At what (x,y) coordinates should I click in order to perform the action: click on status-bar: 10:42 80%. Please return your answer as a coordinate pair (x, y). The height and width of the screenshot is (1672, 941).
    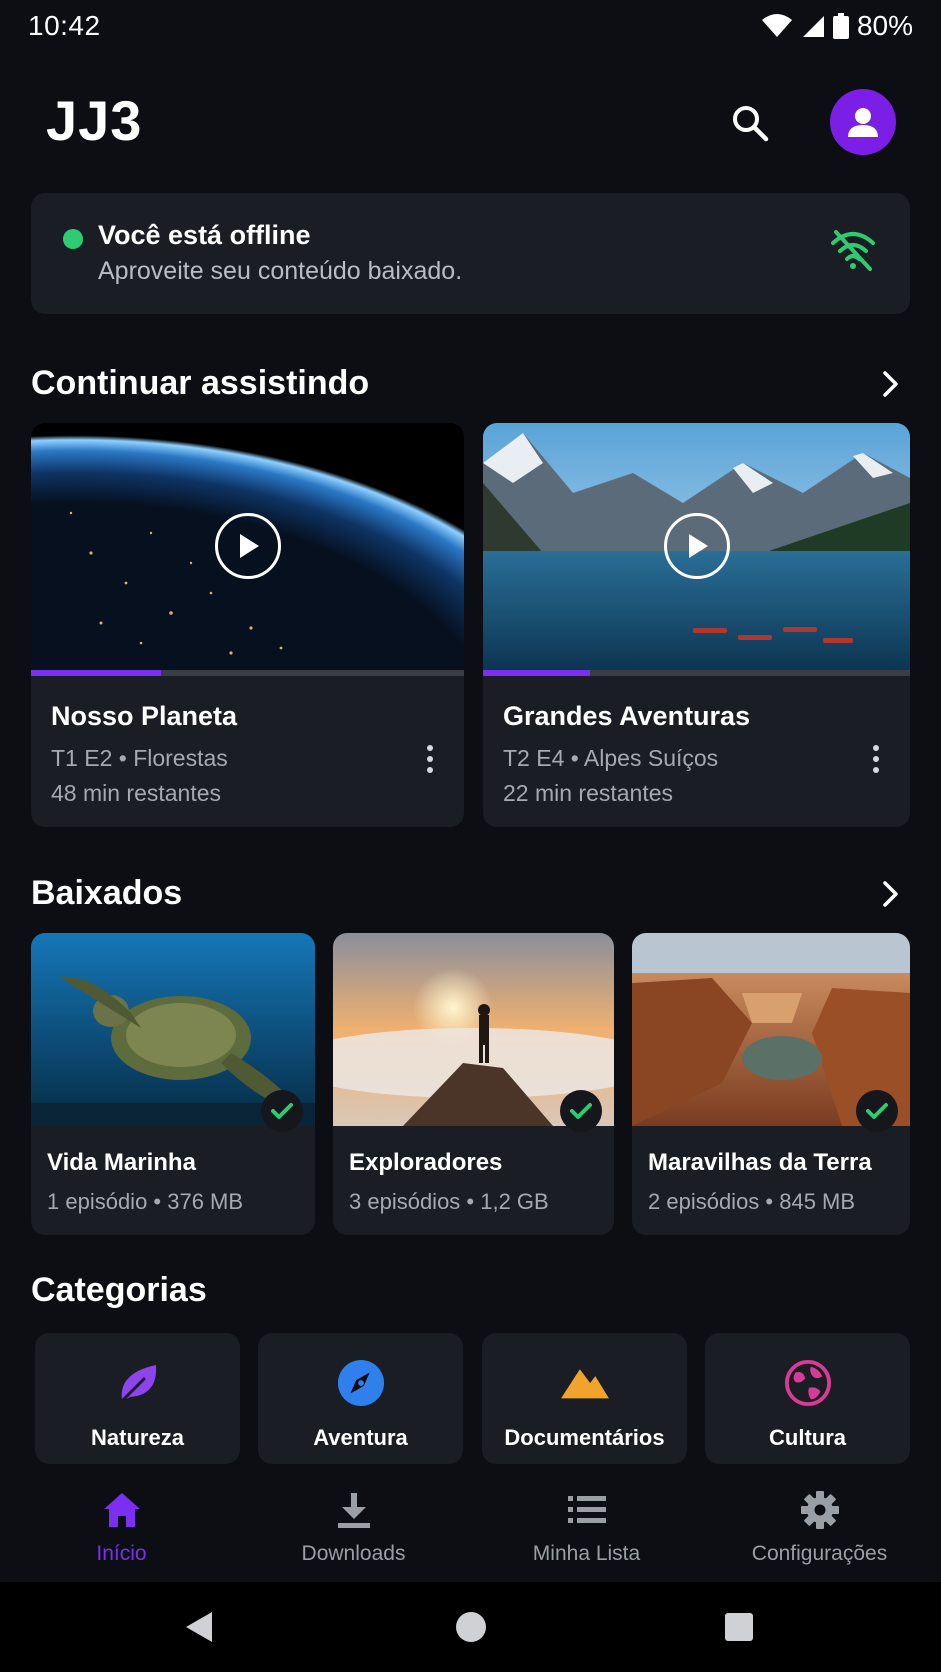
    Looking at the image, I should click on (470, 27).